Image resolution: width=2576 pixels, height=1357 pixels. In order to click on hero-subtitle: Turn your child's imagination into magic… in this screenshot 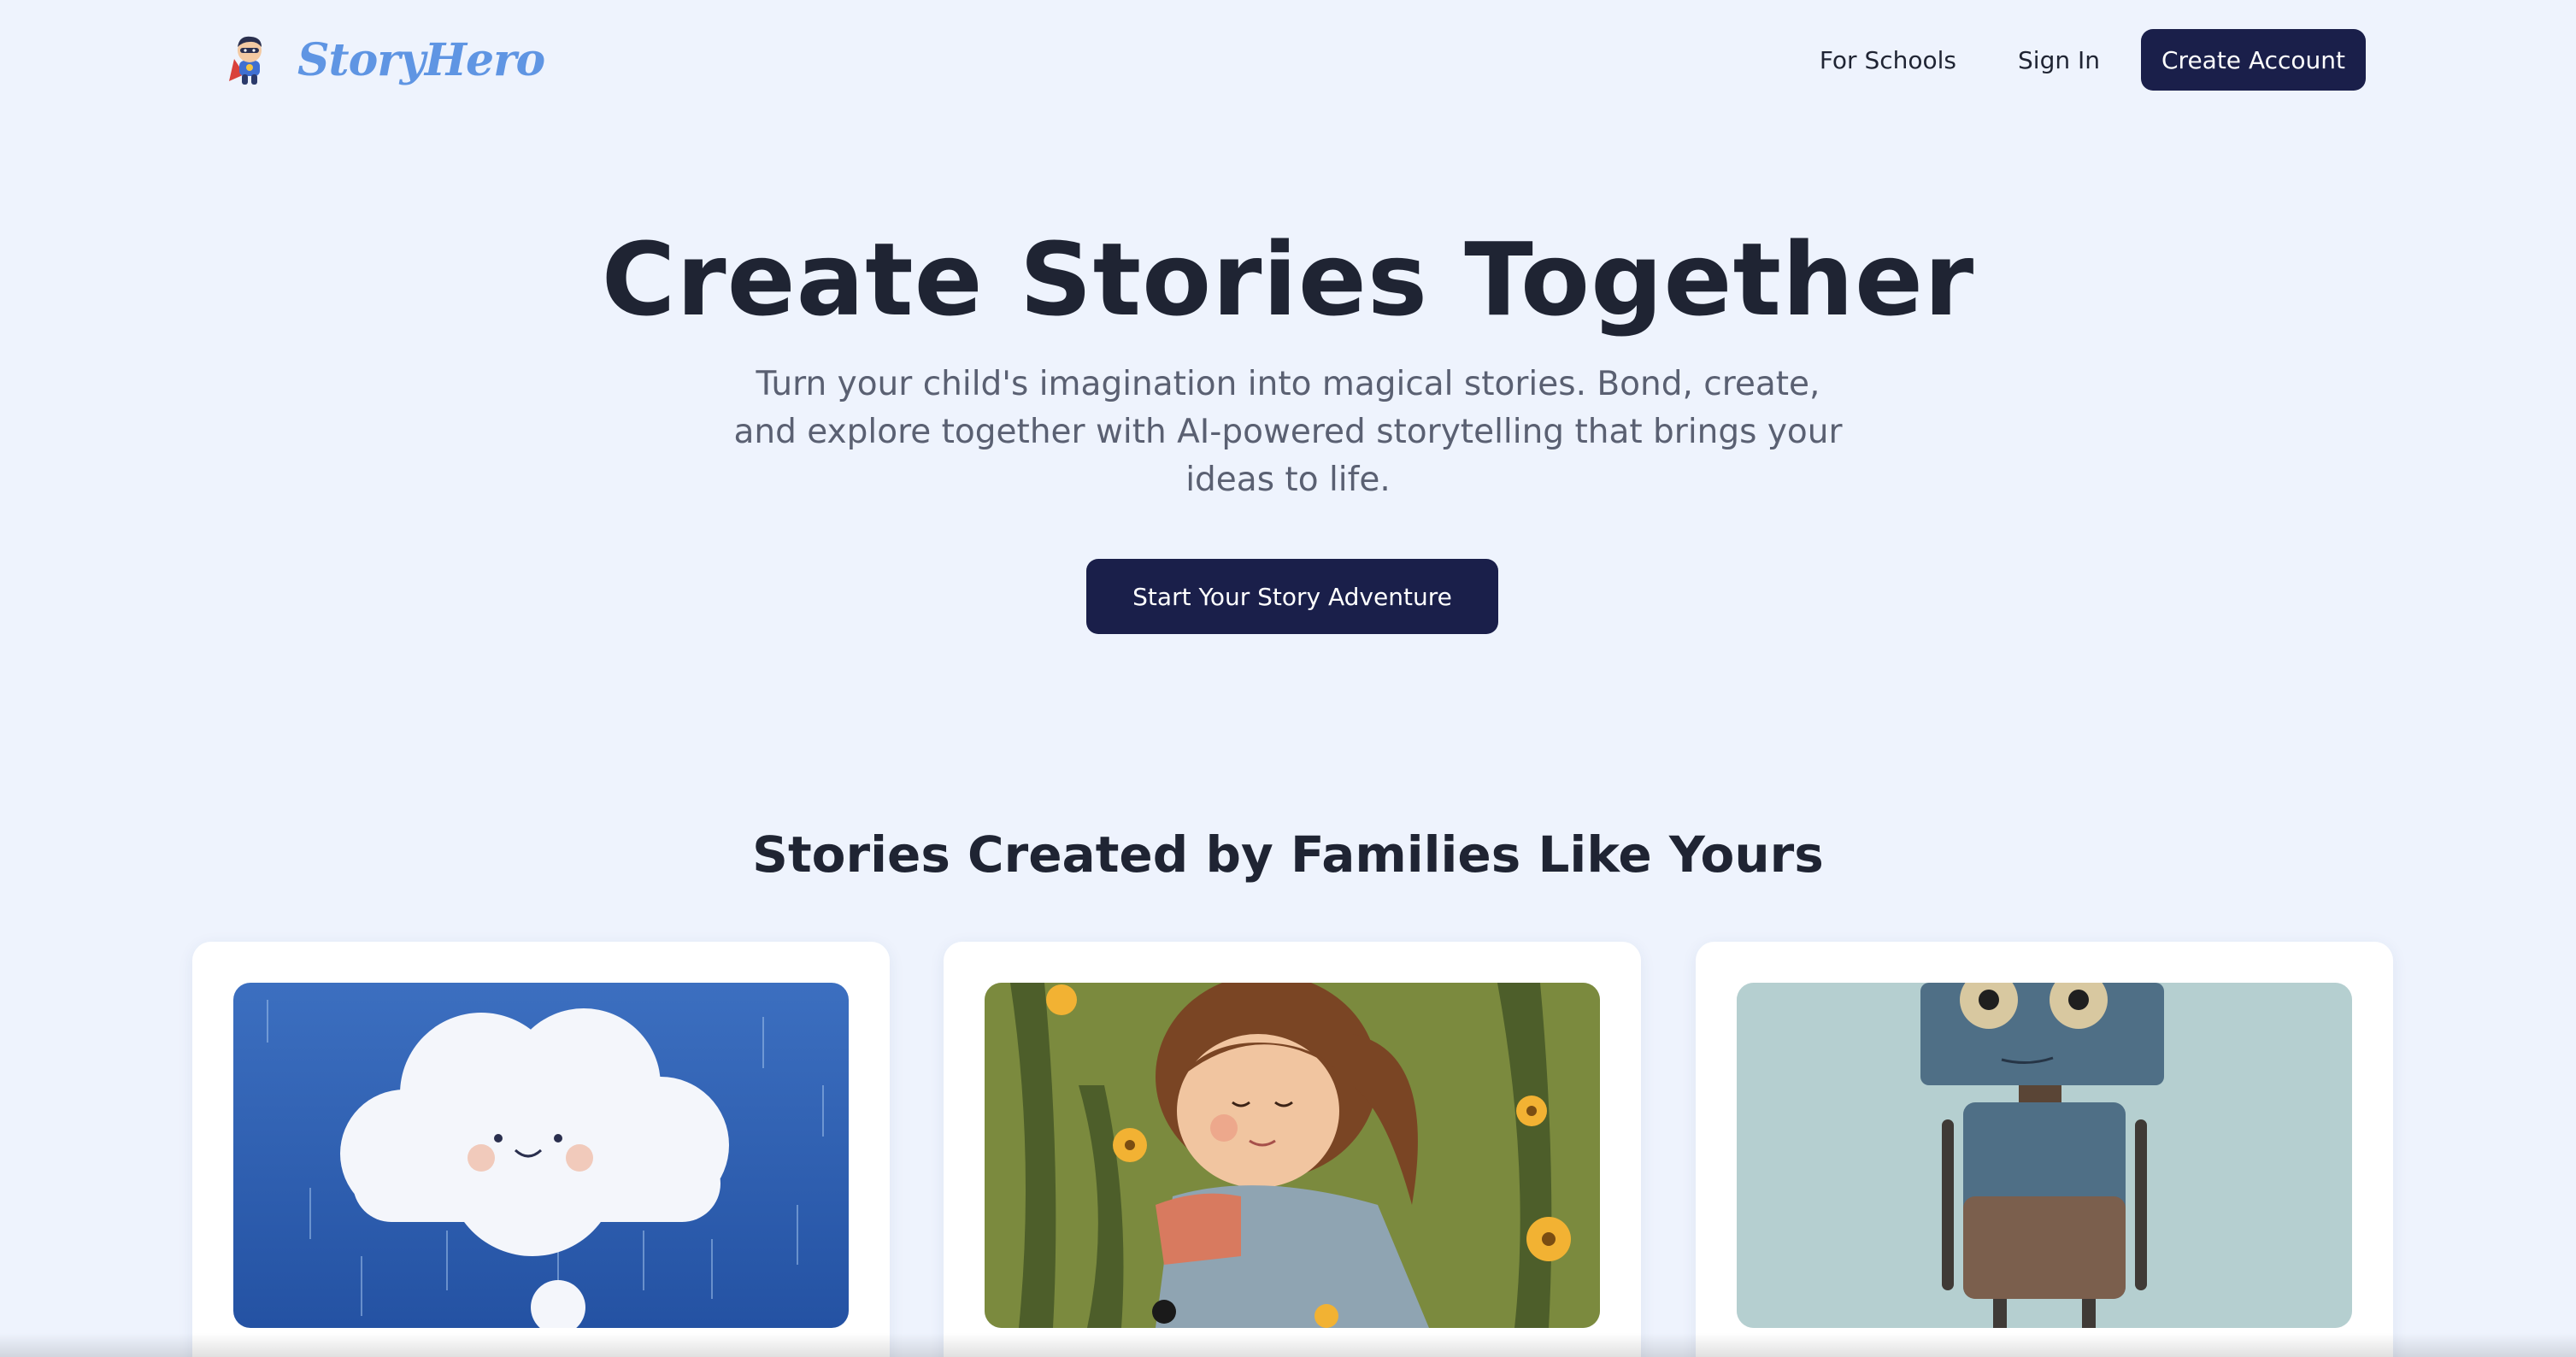, I will do `click(1288, 432)`.